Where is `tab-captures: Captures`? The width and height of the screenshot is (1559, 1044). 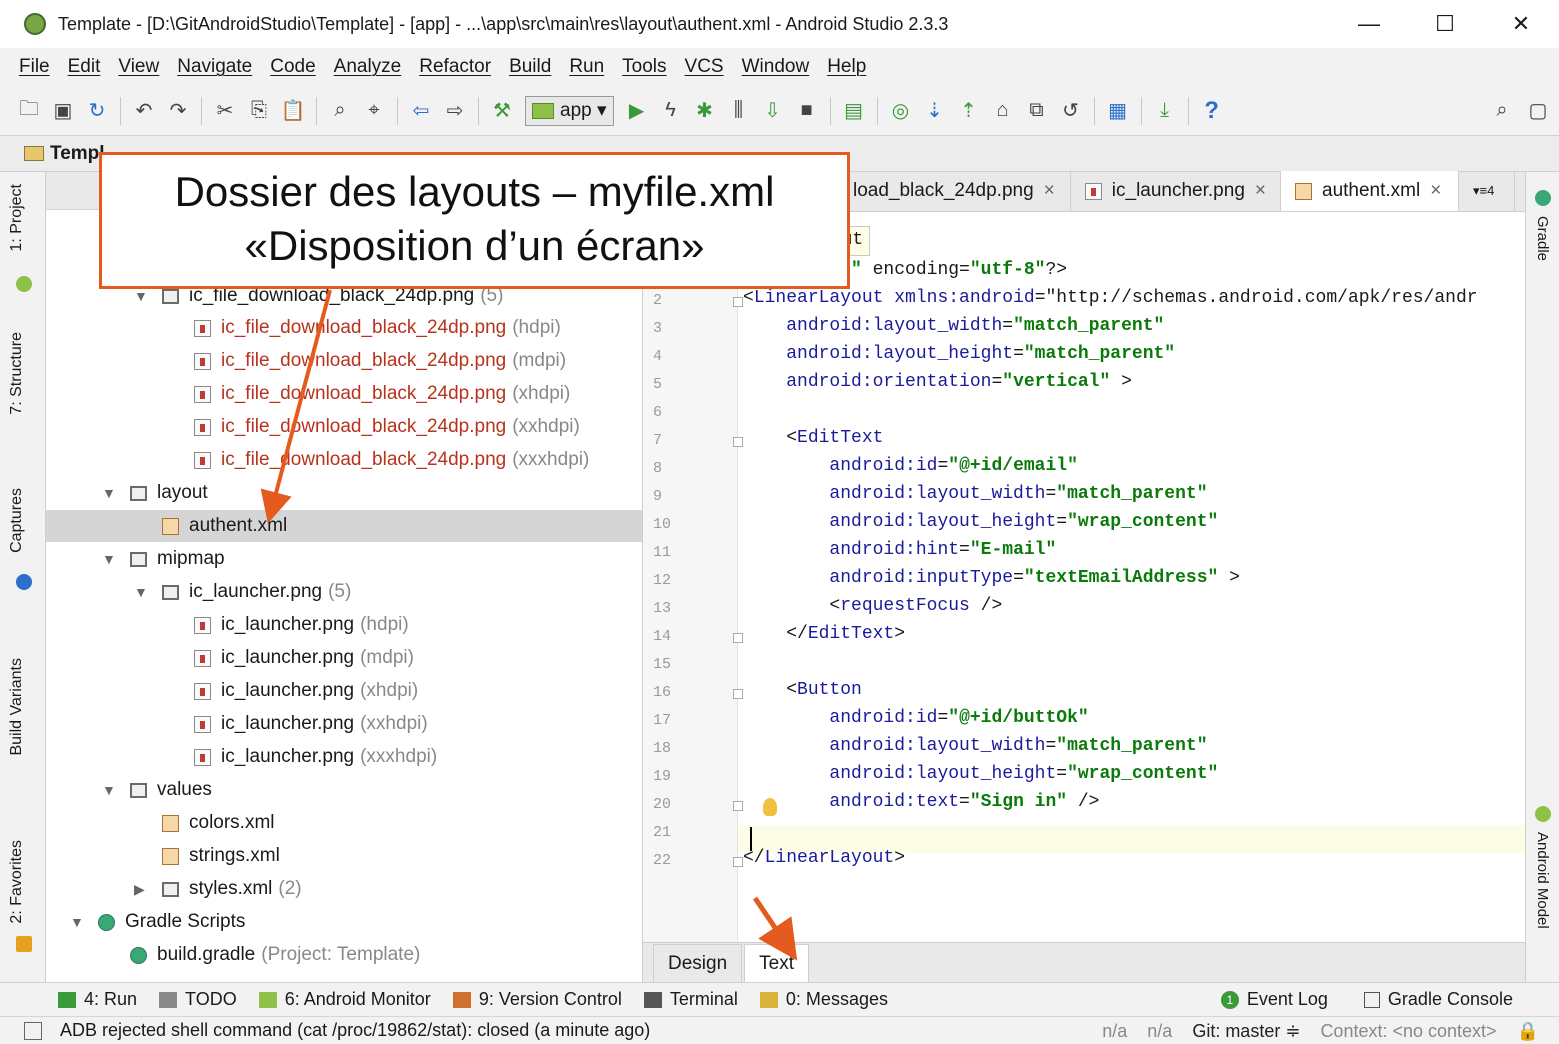
tab-captures: Captures is located at coordinates (17, 520).